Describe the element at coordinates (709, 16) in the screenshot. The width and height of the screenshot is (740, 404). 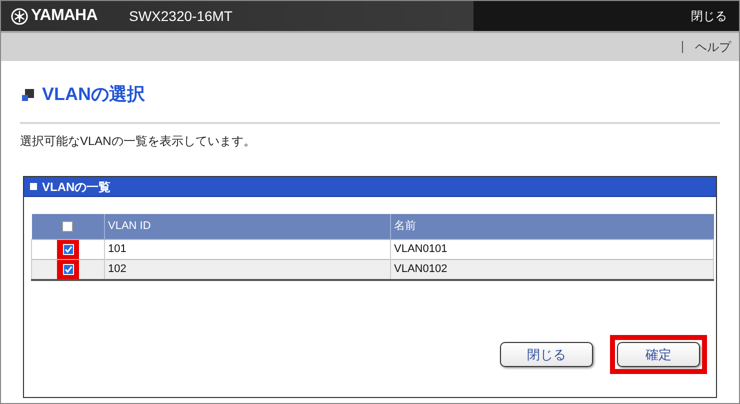
I see `close-link: 閉じる` at that location.